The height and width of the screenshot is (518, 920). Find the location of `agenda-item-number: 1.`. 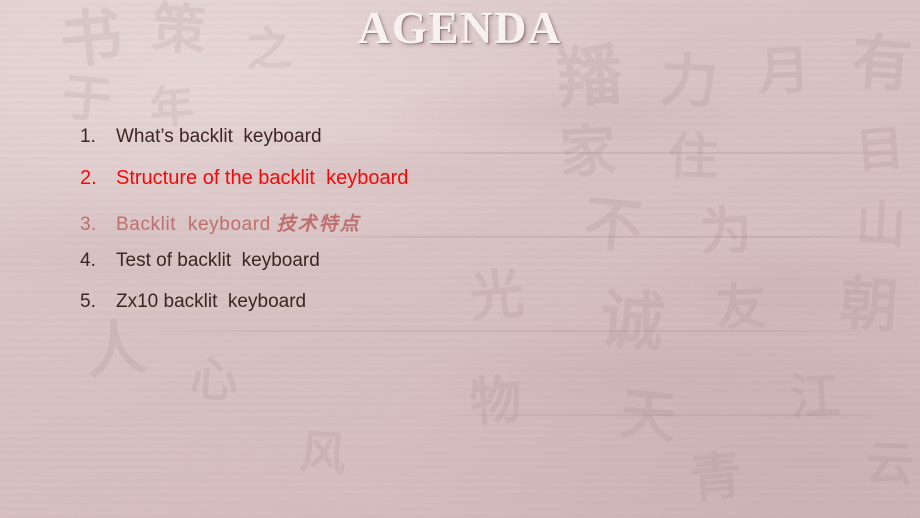

agenda-item-number: 1. is located at coordinates (88, 136).